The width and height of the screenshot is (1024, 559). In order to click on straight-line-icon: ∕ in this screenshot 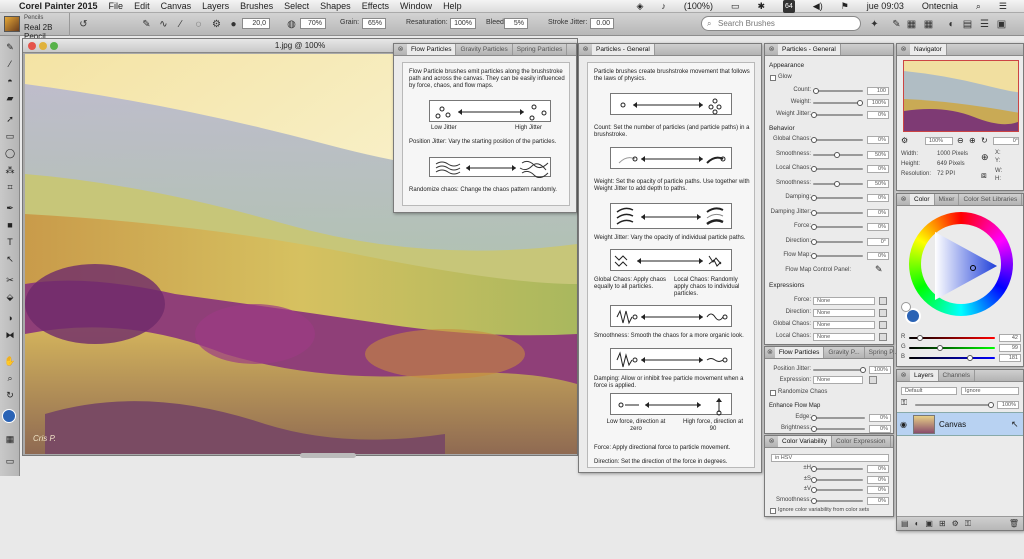, I will do `click(180, 24)`.